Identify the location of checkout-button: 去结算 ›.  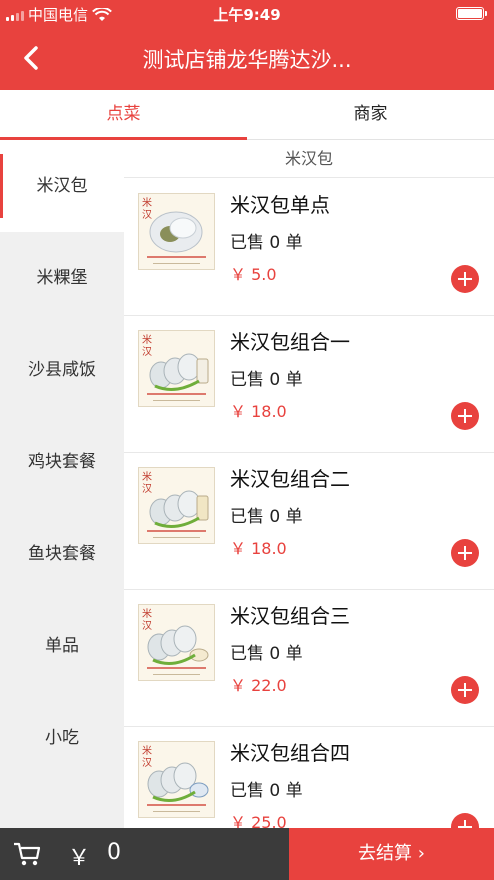
(391, 854).